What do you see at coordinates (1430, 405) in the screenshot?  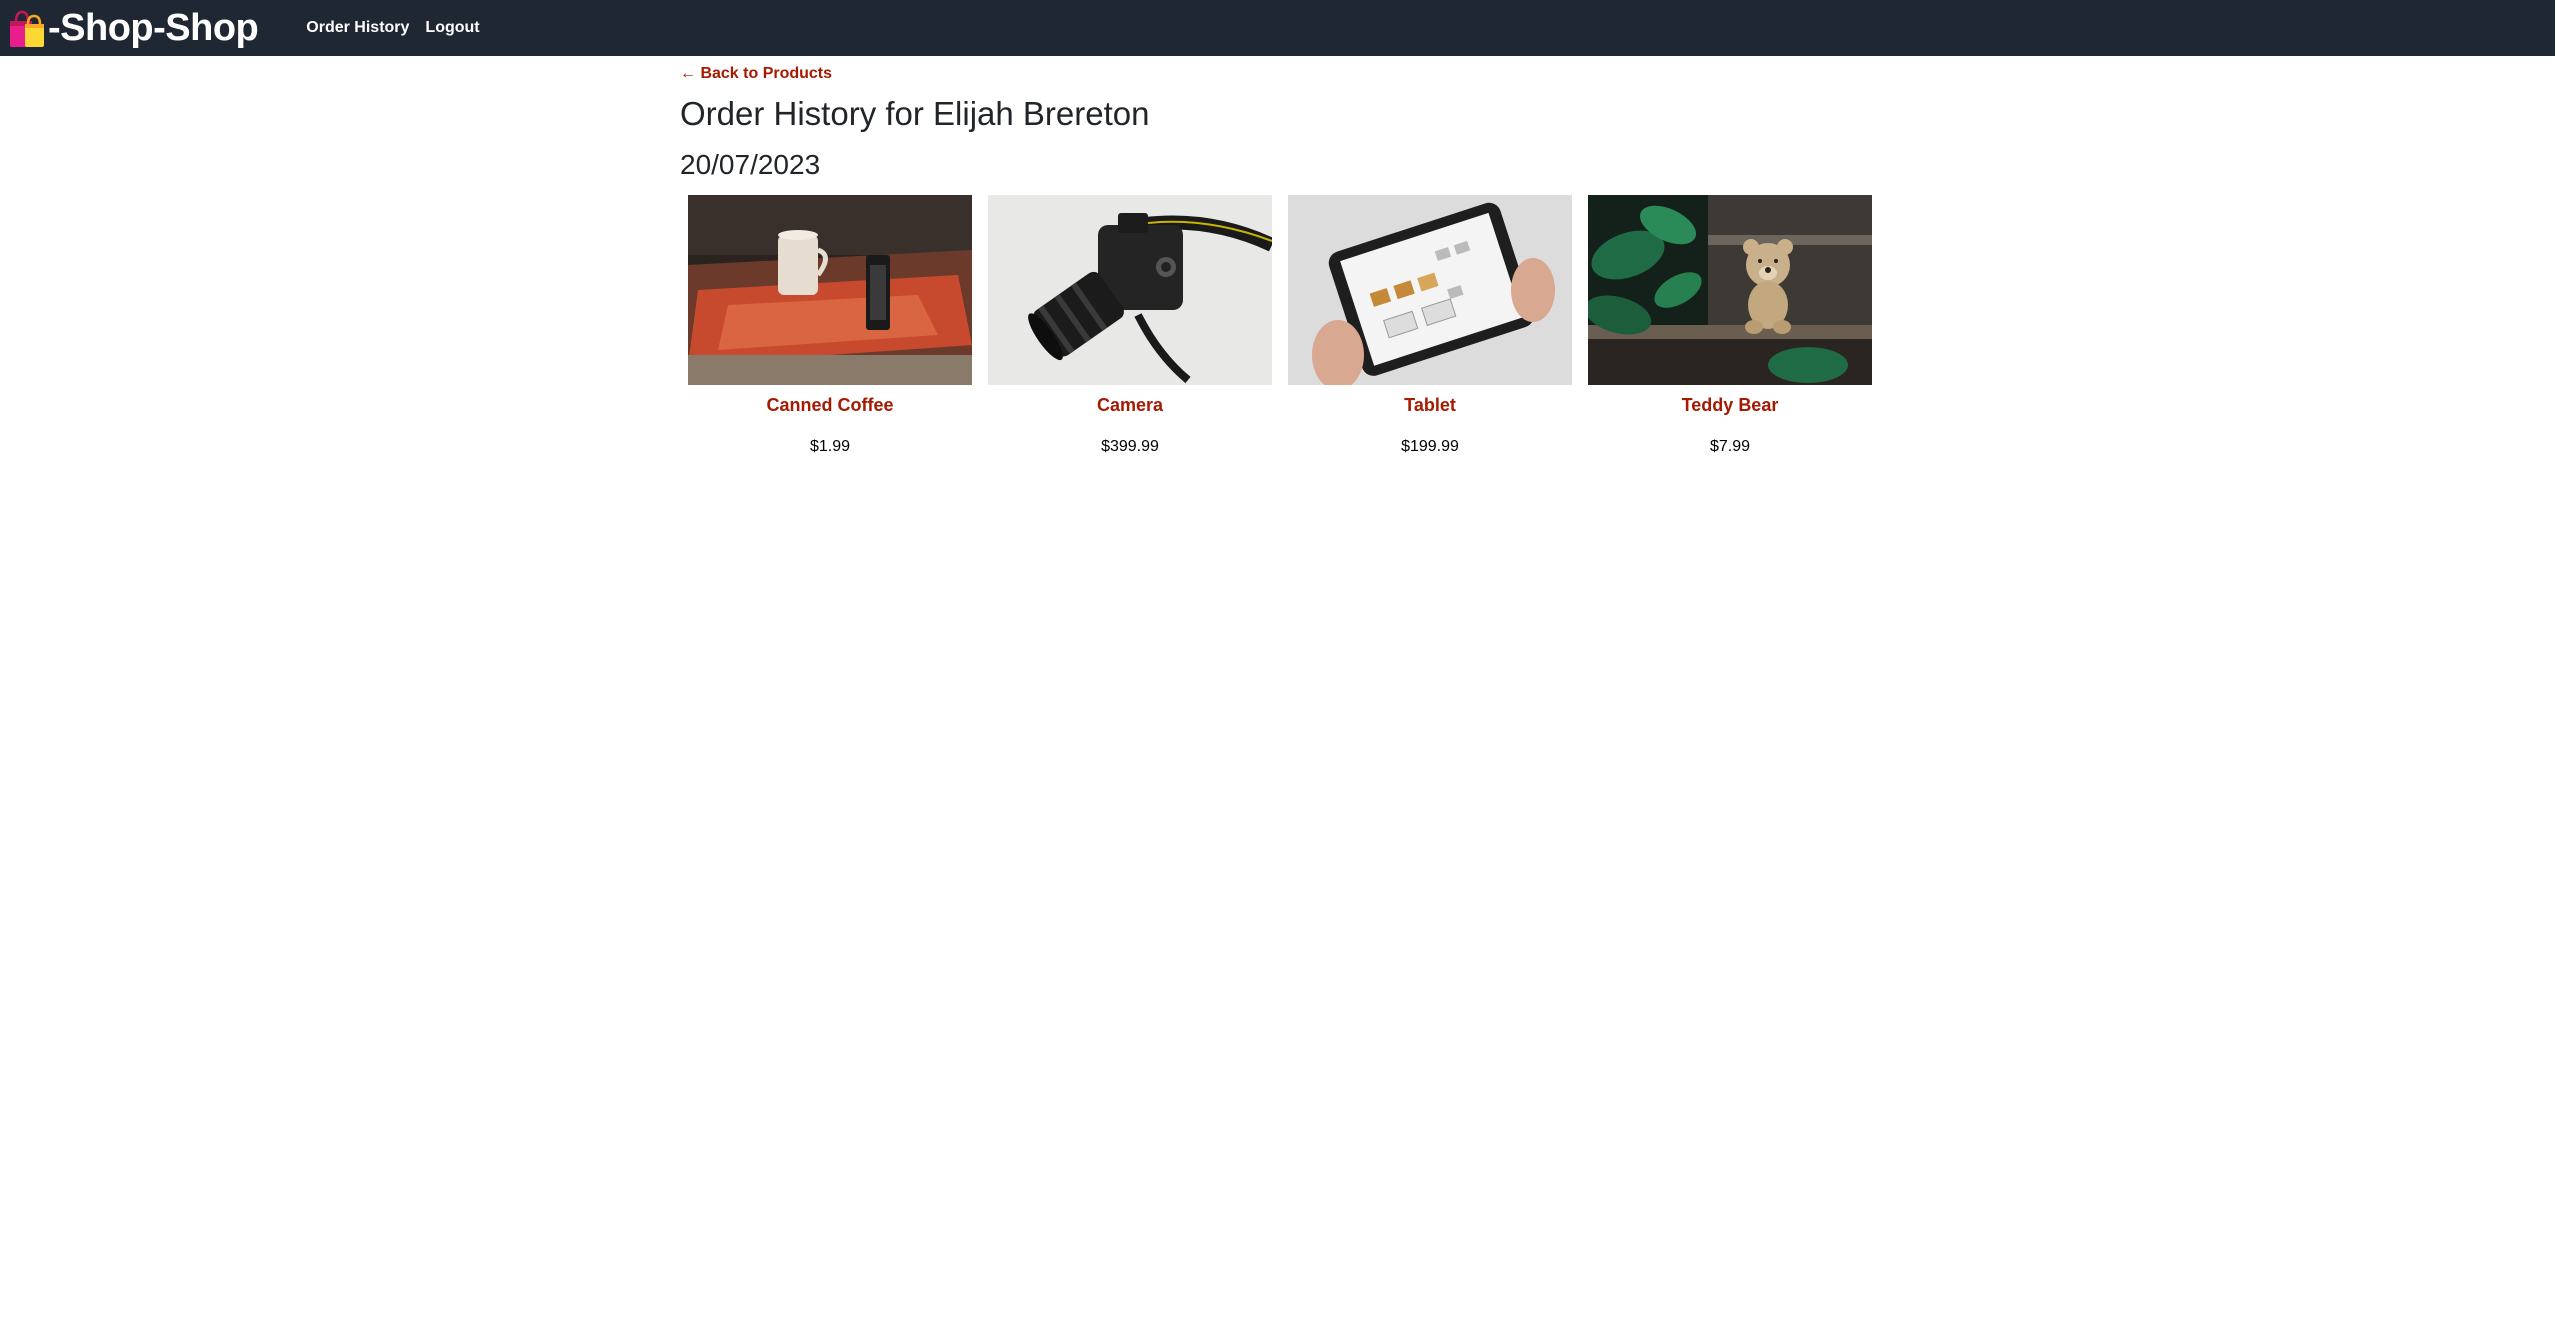 I see `product-name-link: Tablet` at bounding box center [1430, 405].